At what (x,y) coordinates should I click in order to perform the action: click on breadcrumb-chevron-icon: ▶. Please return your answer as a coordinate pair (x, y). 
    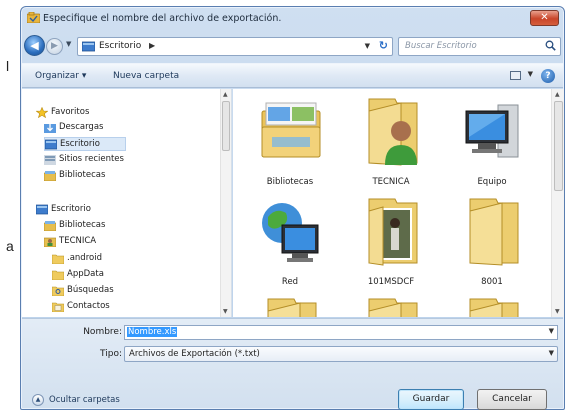
    Looking at the image, I should click on (152, 45).